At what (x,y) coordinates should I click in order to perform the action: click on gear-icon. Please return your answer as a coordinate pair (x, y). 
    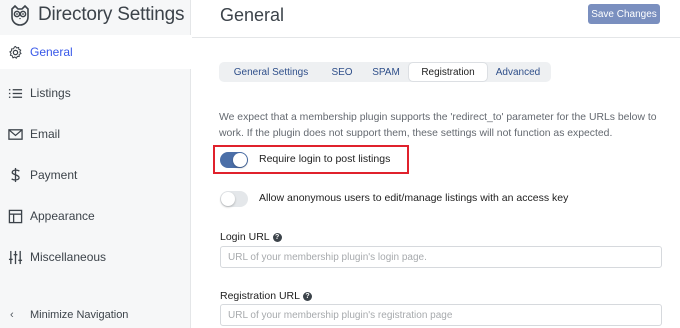
    Looking at the image, I should click on (15, 52).